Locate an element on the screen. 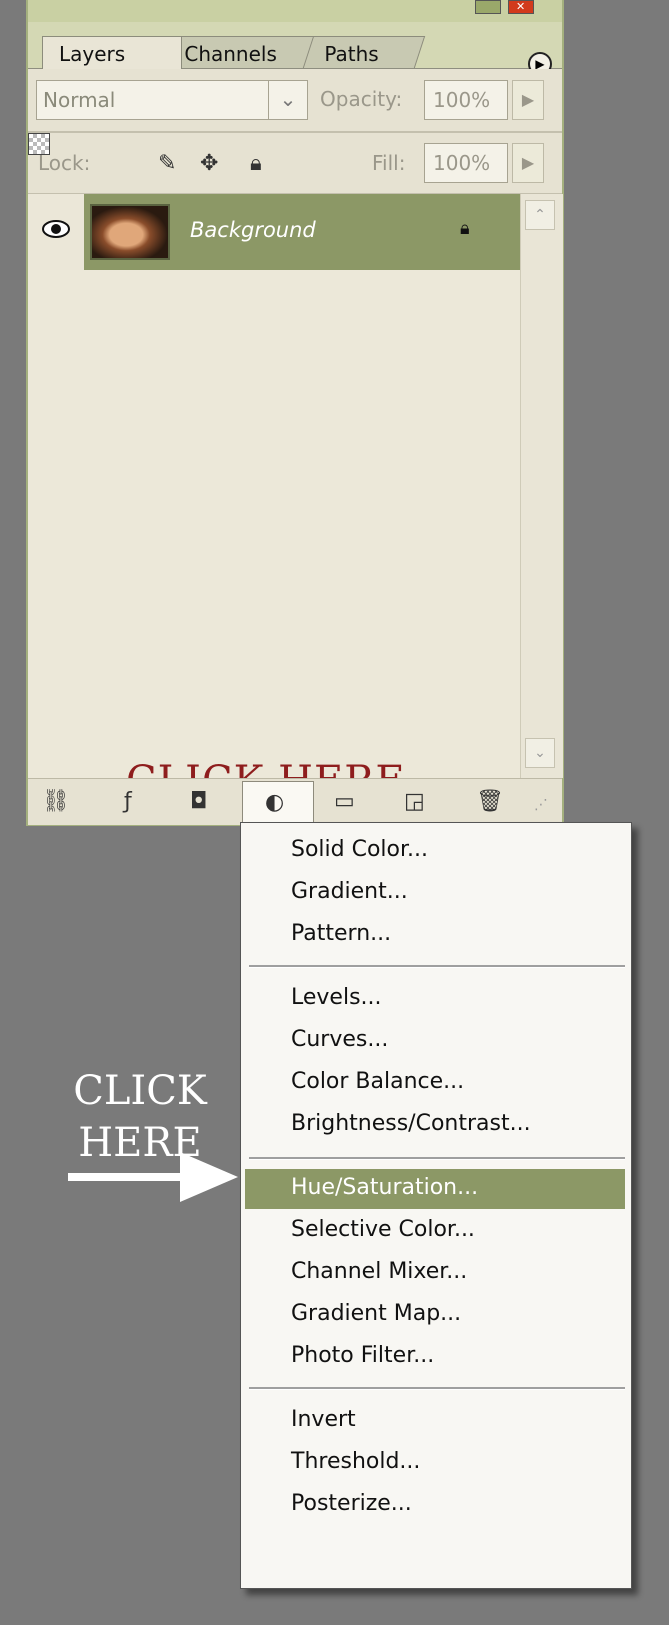 Image resolution: width=669 pixels, height=1625 pixels. annotation-side-line1: CLICK is located at coordinates (140, 1091).